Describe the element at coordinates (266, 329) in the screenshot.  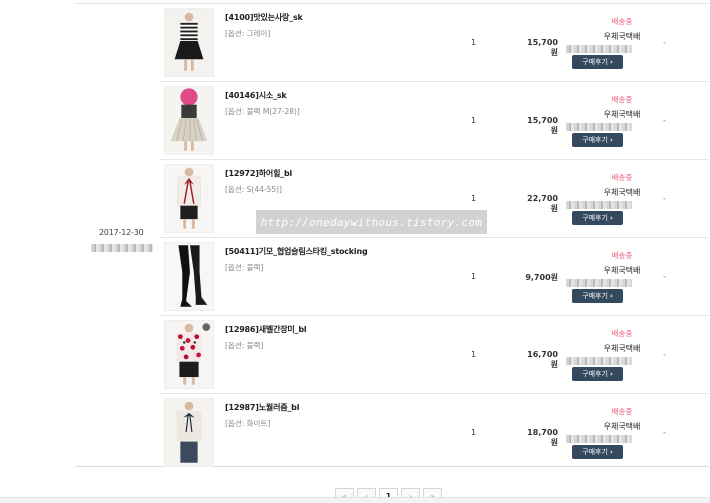
I see `product-name: [12986]새벨간장미_bl` at that location.